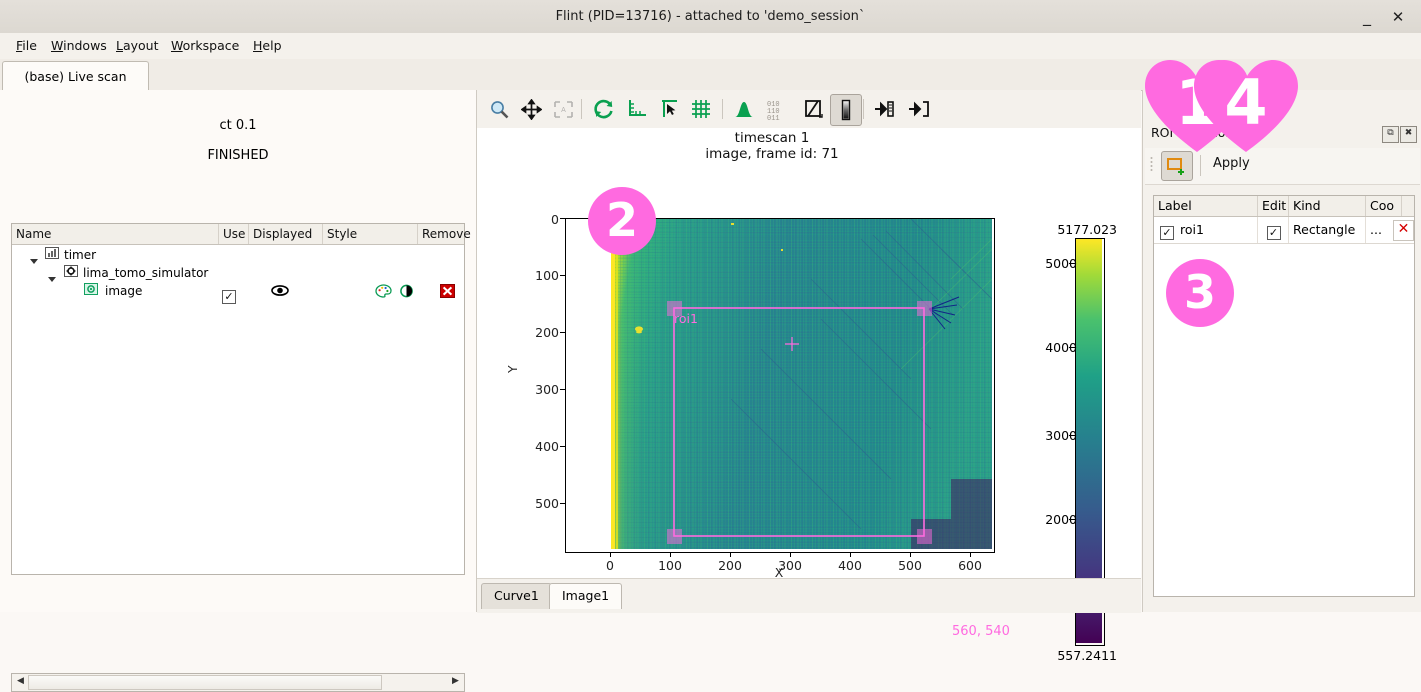 Image resolution: width=1421 pixels, height=692 pixels. What do you see at coordinates (772, 138) in the screenshot?
I see `plot-title-line1: timescan 1` at bounding box center [772, 138].